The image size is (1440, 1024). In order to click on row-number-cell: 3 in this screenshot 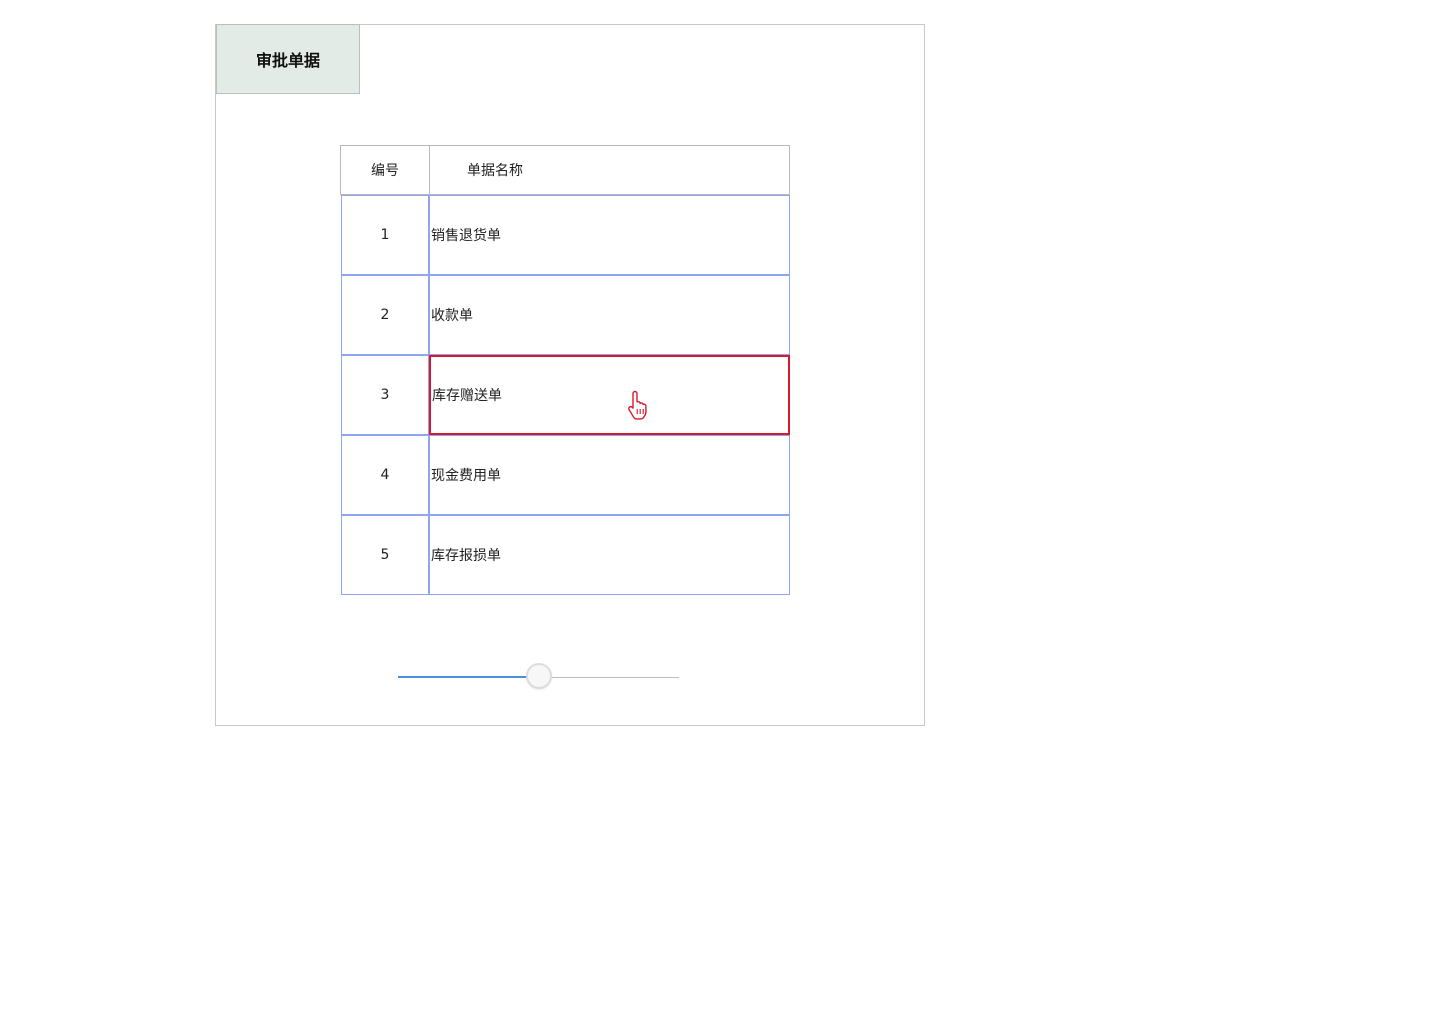, I will do `click(385, 395)`.